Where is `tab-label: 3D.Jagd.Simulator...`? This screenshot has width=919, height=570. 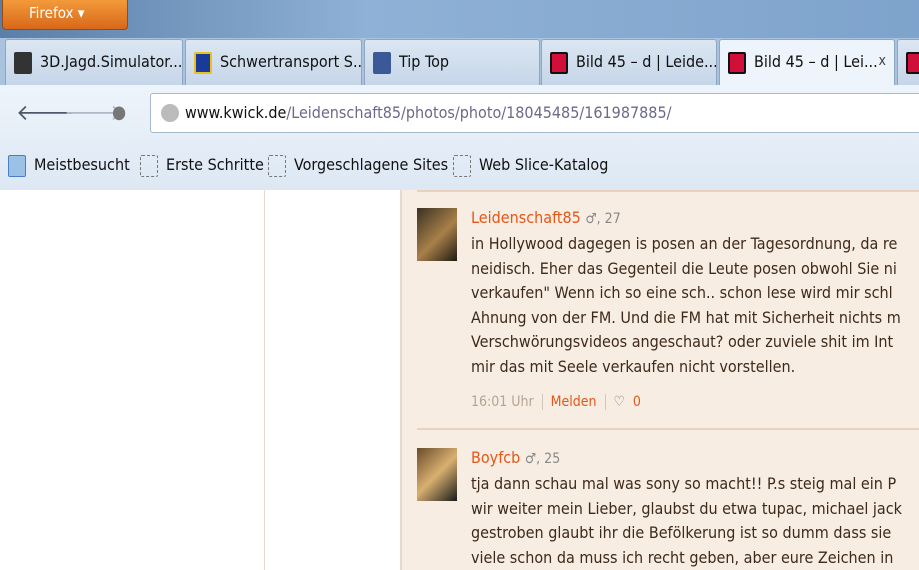 tab-label: 3D.Jagd.Simulator... is located at coordinates (111, 61).